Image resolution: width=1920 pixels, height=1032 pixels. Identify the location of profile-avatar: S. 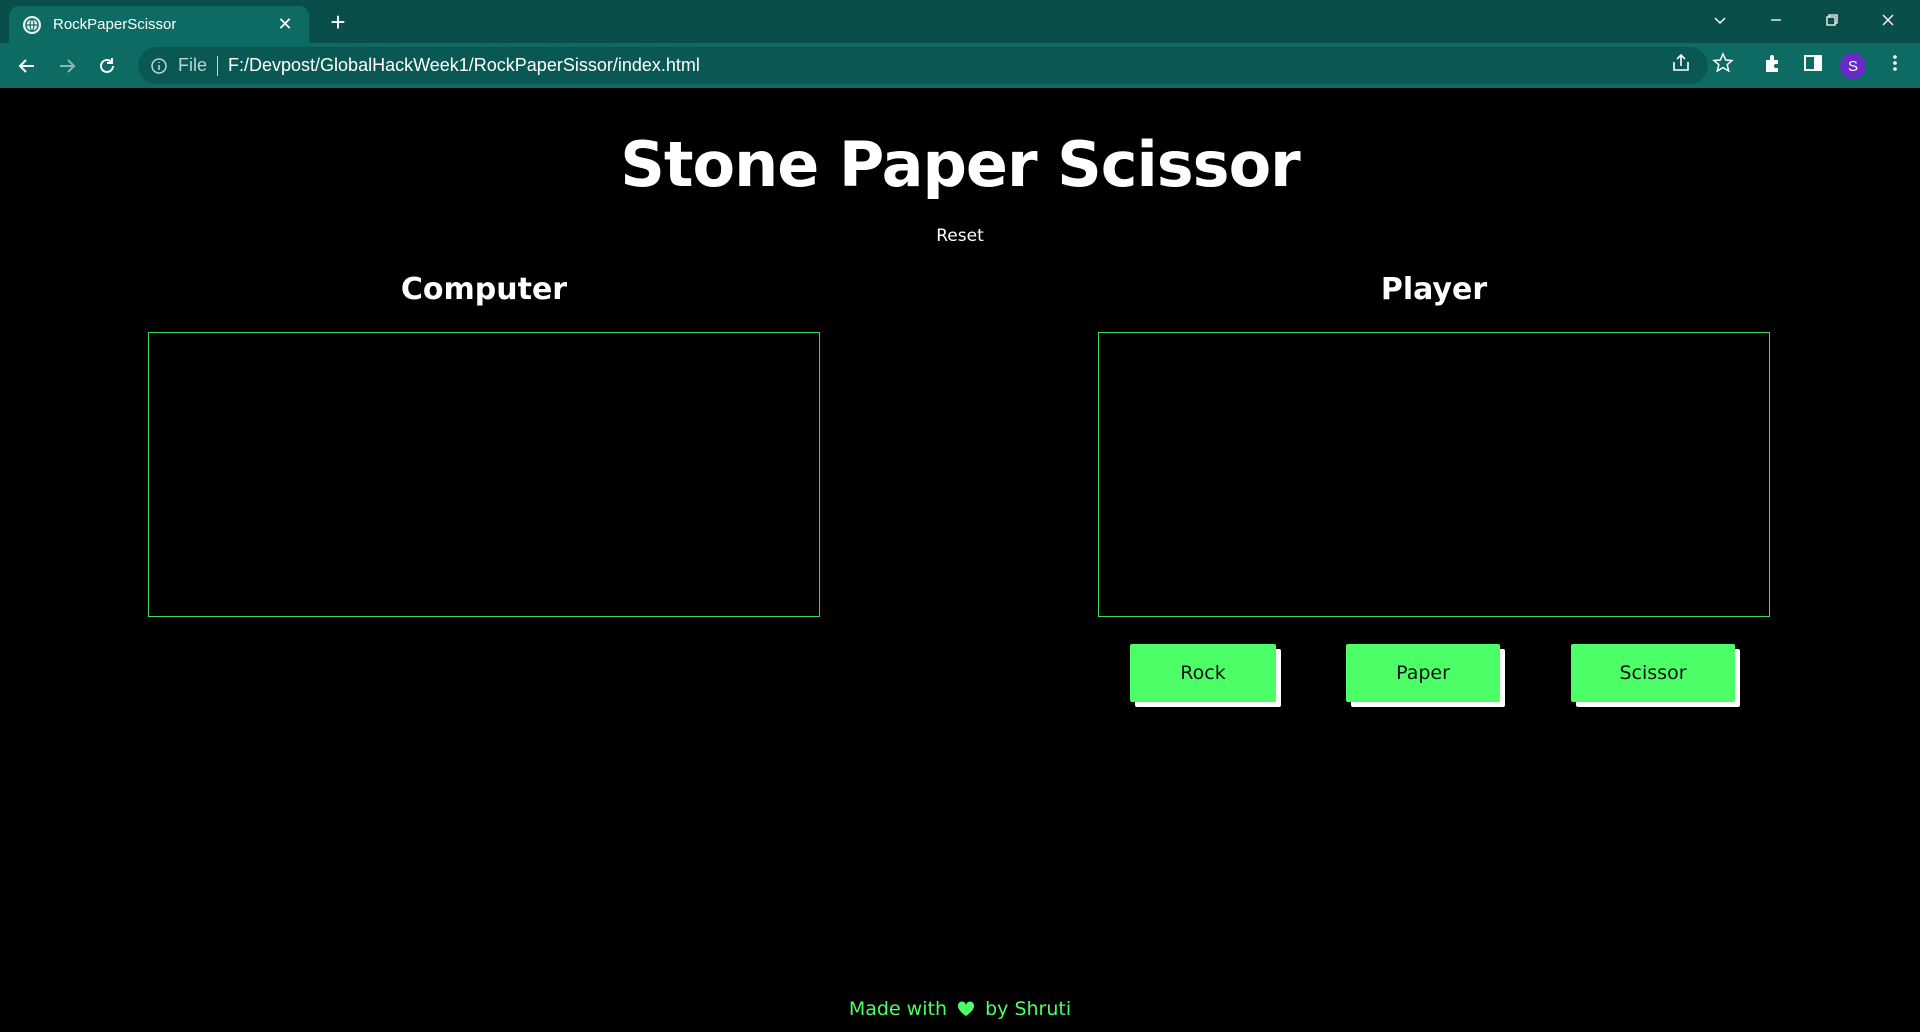
(1853, 66).